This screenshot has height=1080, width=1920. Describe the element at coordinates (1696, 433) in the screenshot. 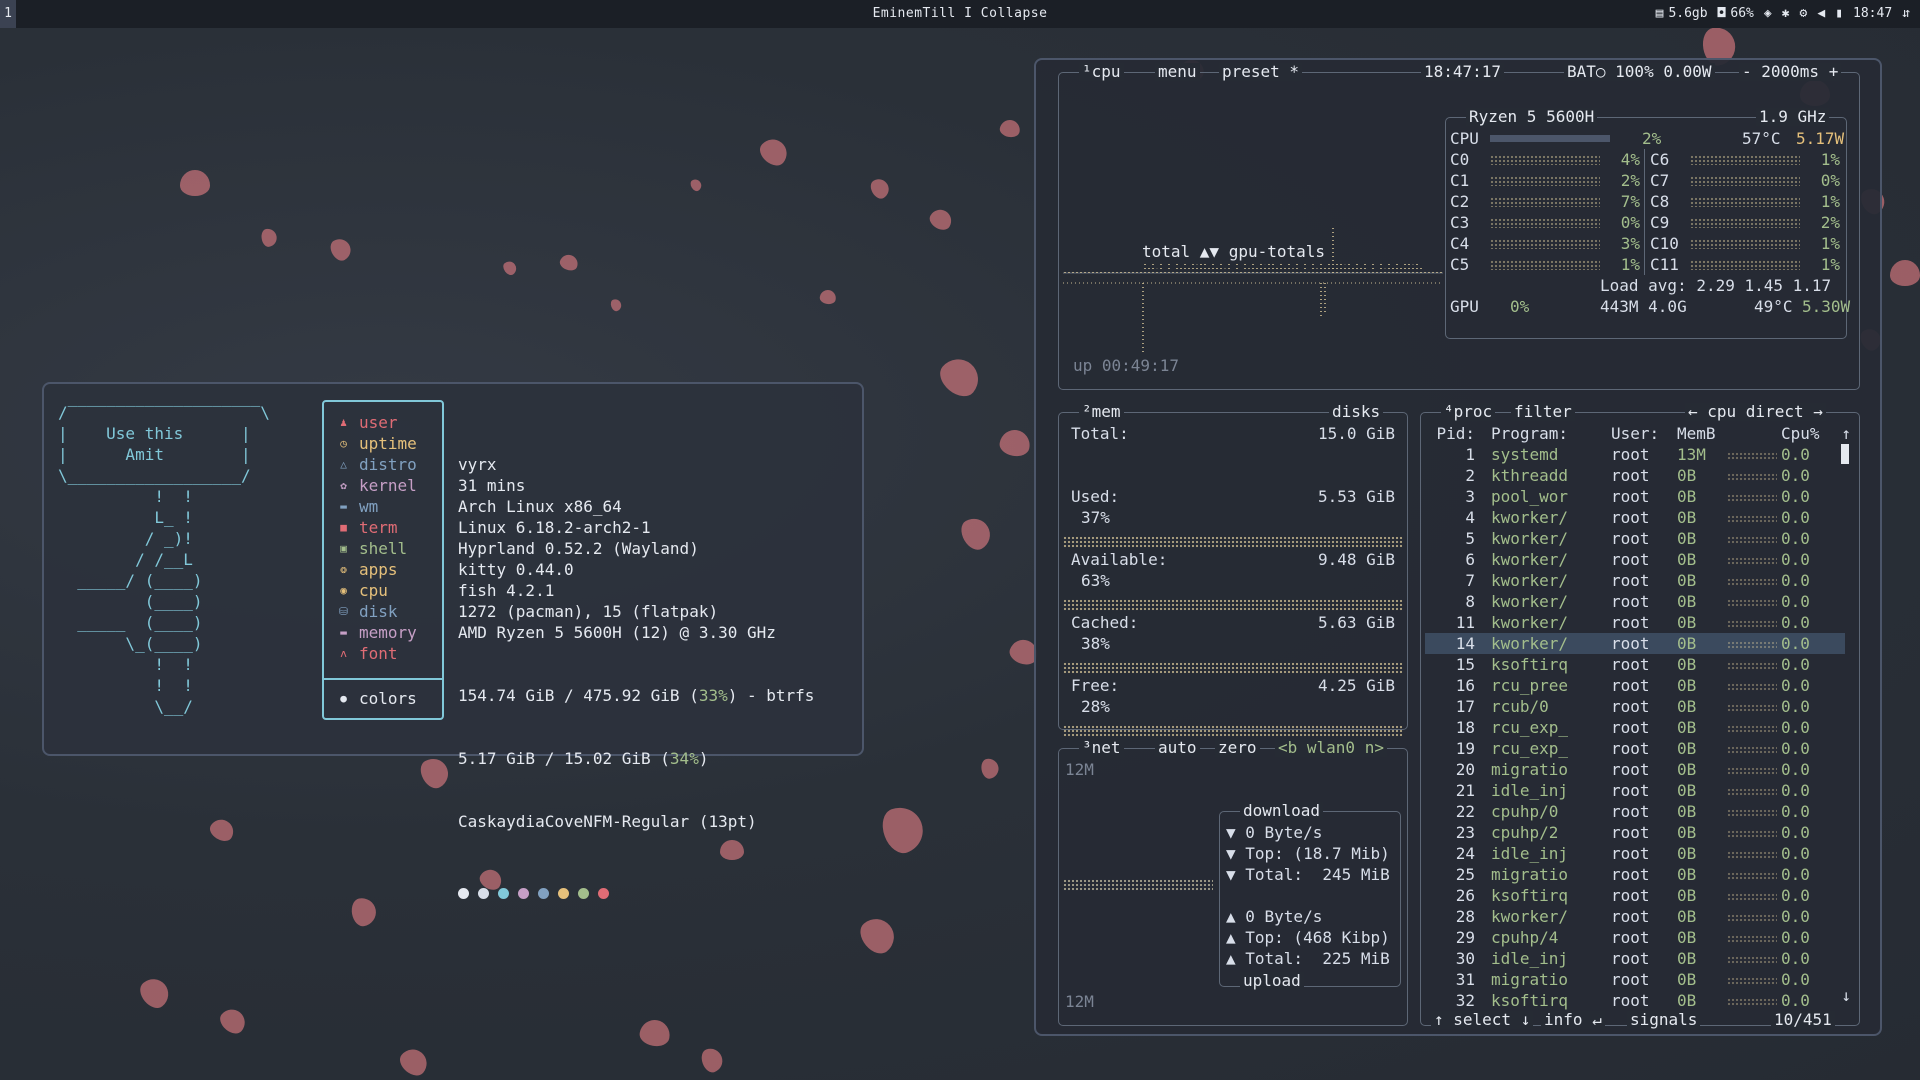

I see `proc-header: MemB` at that location.